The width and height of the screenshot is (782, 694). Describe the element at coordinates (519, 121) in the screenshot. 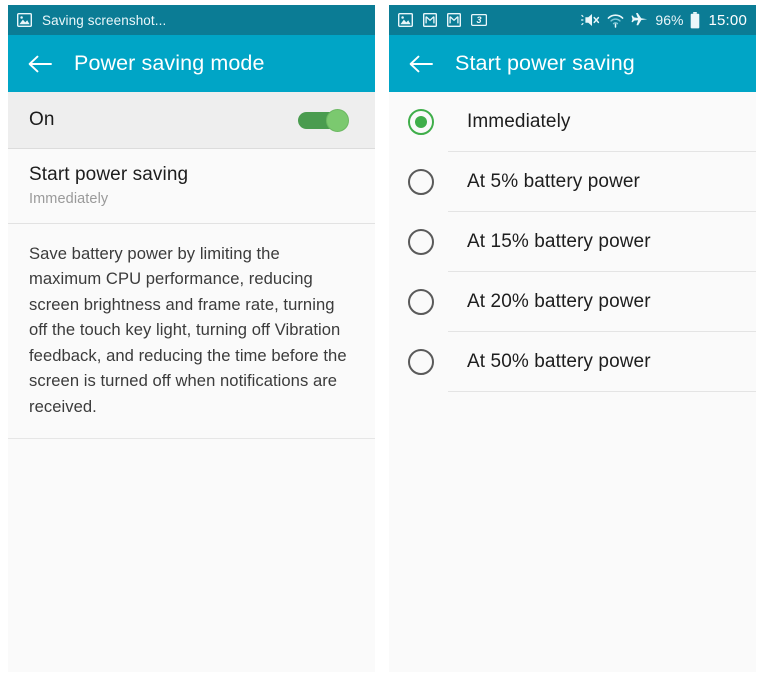

I see `option-label: Immediately` at that location.